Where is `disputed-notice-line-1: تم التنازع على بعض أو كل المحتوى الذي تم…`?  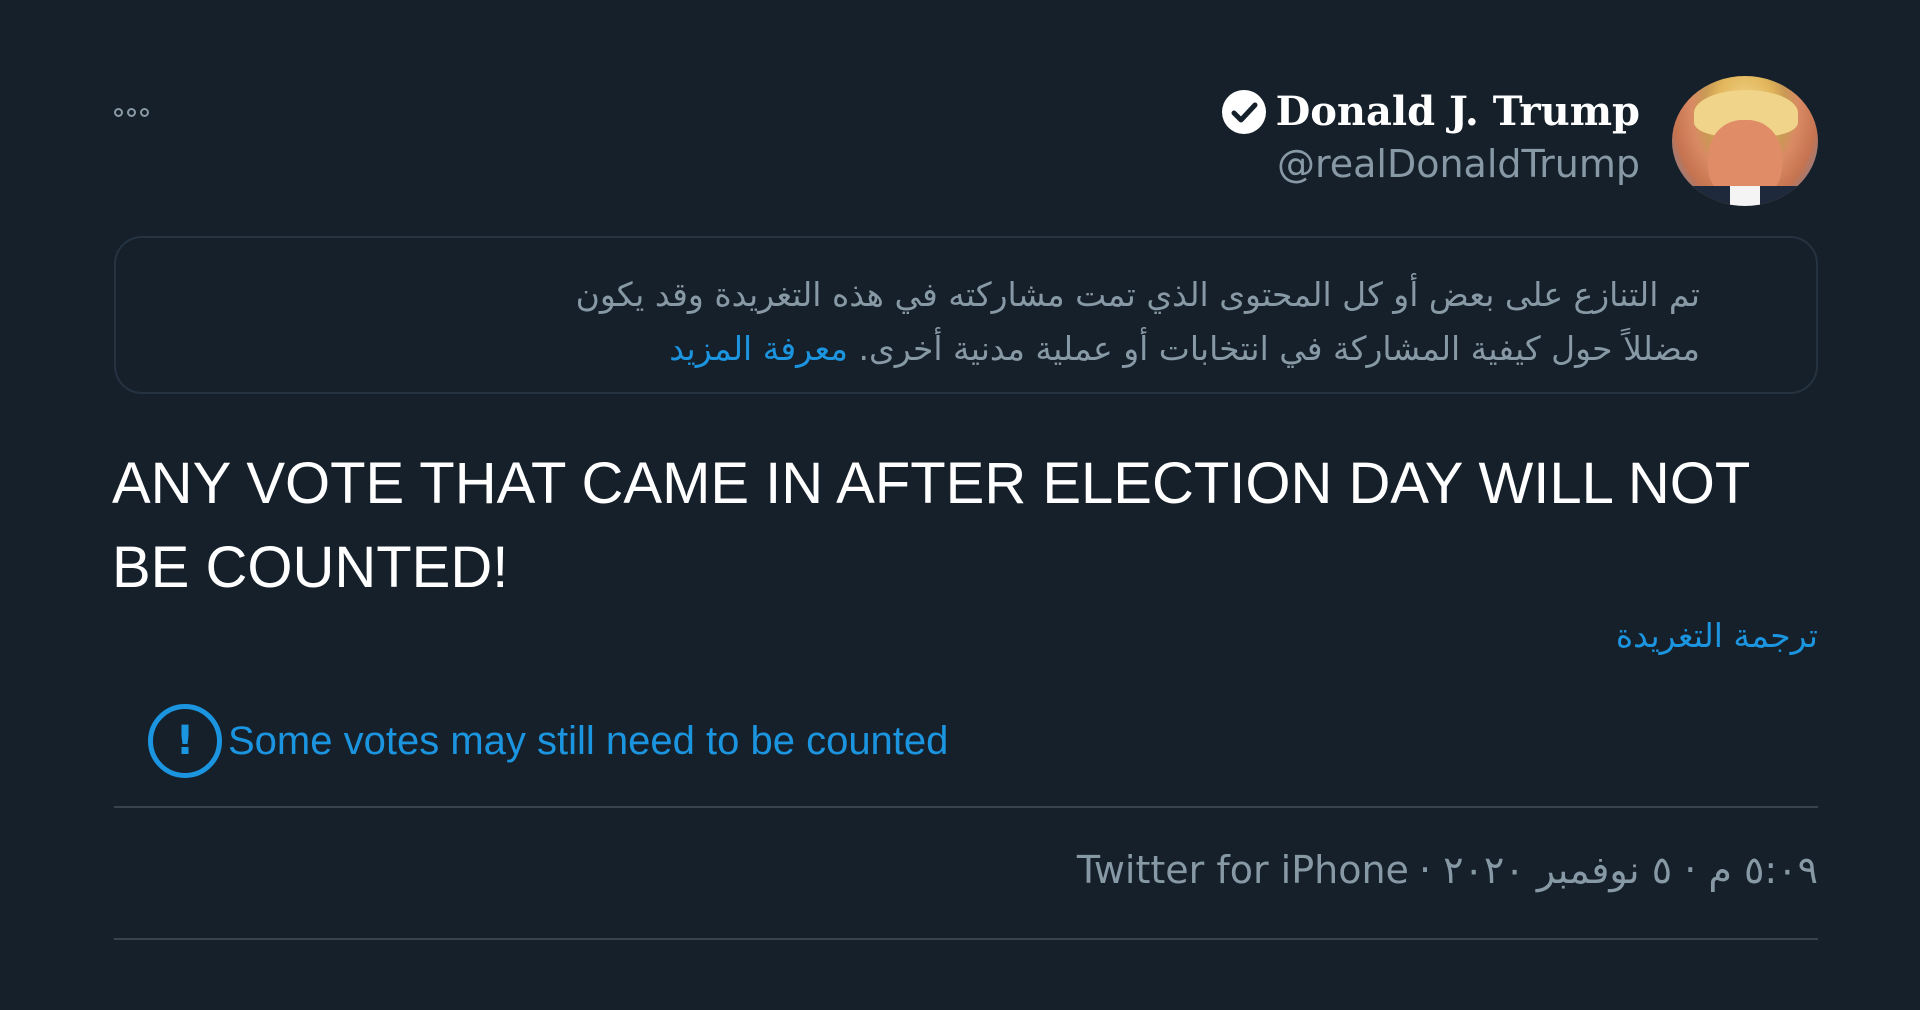
disputed-notice-line-1: تم التنازع على بعض أو كل المحتوى الذي تم… is located at coordinates (1137, 294).